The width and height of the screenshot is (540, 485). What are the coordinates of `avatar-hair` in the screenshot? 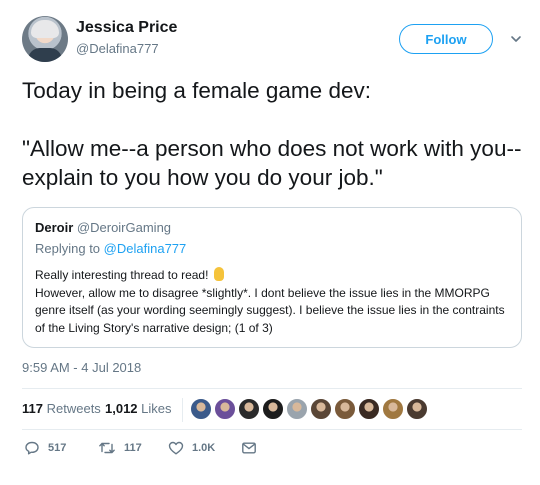 It's located at (45, 29).